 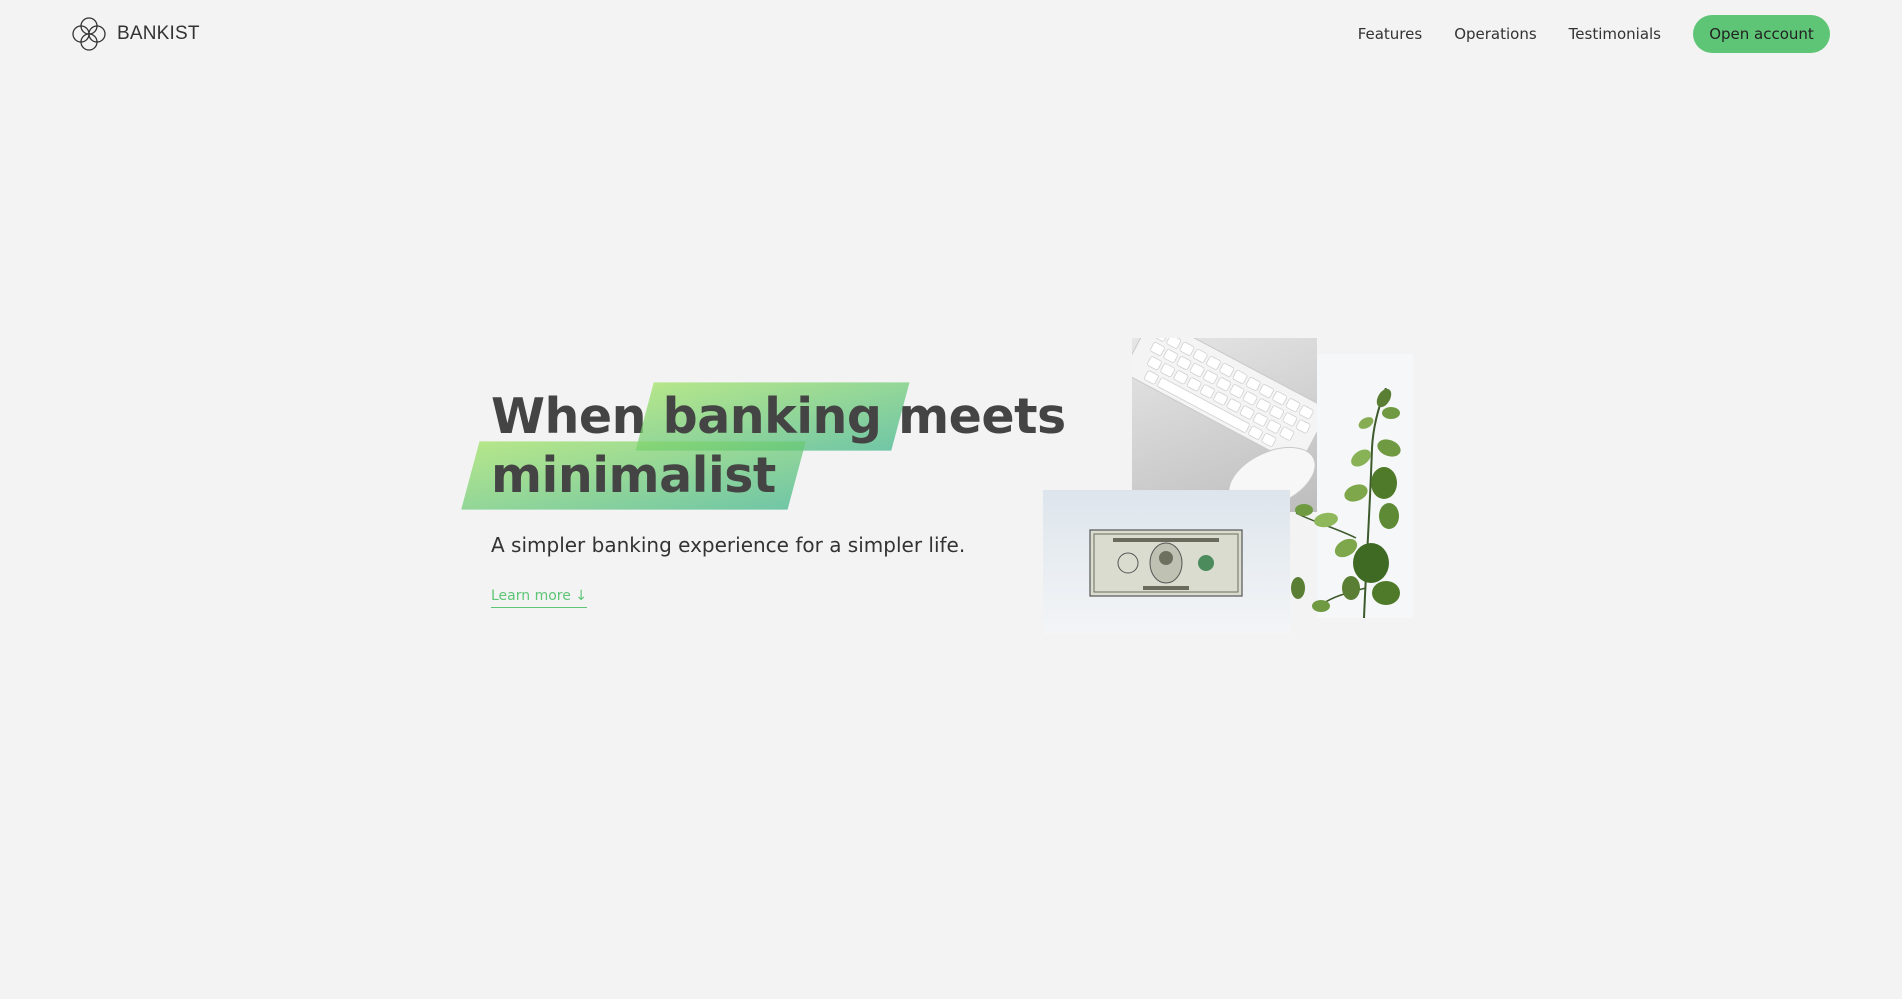 What do you see at coordinates (1390, 34) in the screenshot?
I see `nav-link-features: Features` at bounding box center [1390, 34].